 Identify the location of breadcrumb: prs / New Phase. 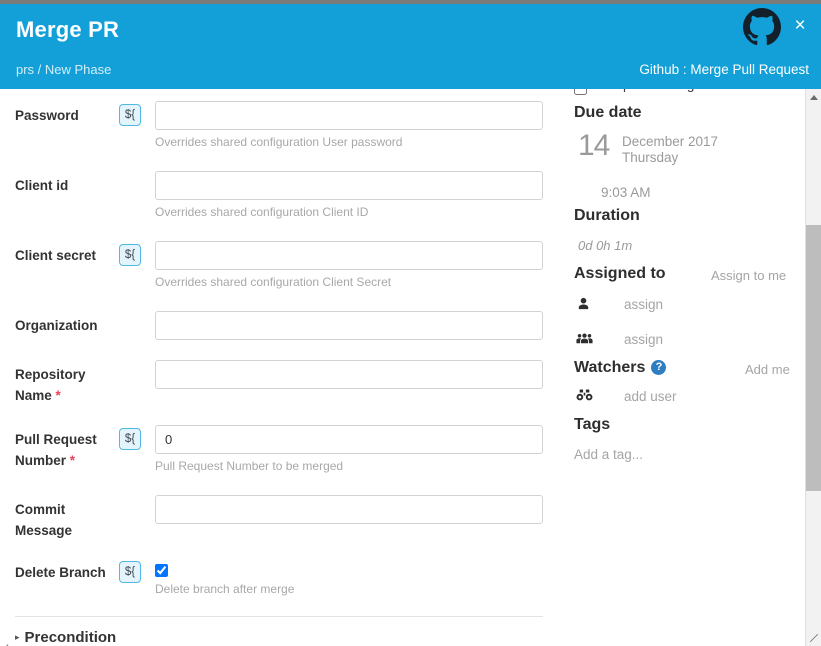
(64, 69).